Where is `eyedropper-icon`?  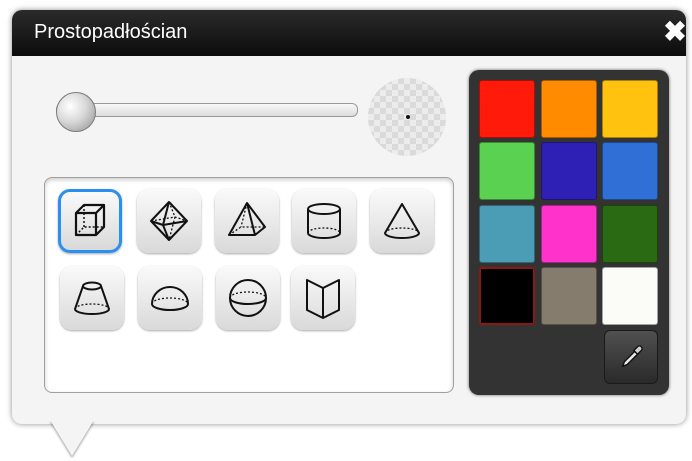
eyedropper-icon is located at coordinates (632, 356).